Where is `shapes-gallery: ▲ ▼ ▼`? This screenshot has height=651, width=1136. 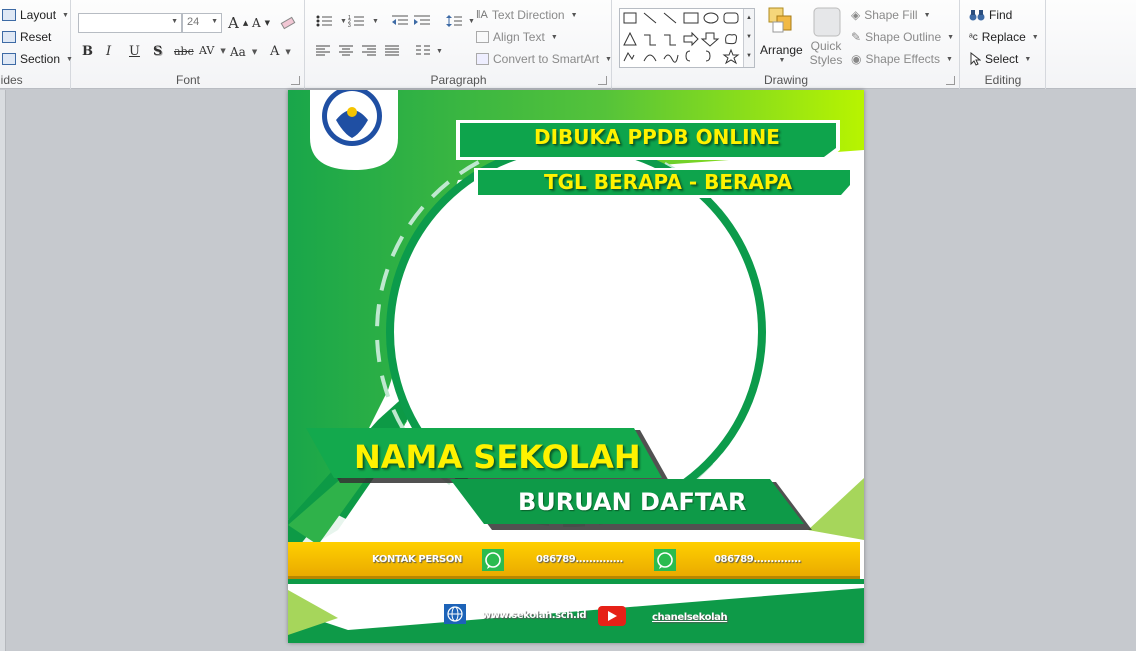 shapes-gallery: ▲ ▼ ▼ is located at coordinates (687, 38).